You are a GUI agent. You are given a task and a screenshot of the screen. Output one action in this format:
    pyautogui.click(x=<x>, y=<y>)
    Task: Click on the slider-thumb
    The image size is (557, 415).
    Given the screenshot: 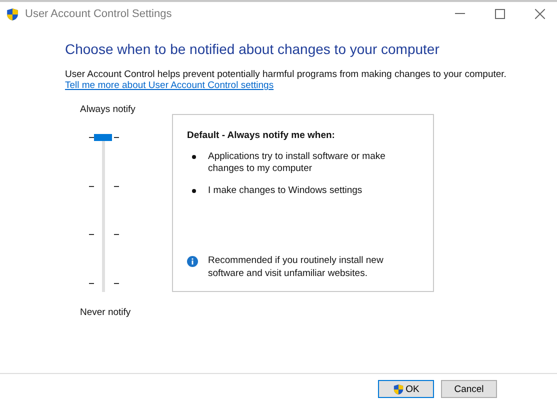 What is the action you would take?
    pyautogui.click(x=103, y=137)
    